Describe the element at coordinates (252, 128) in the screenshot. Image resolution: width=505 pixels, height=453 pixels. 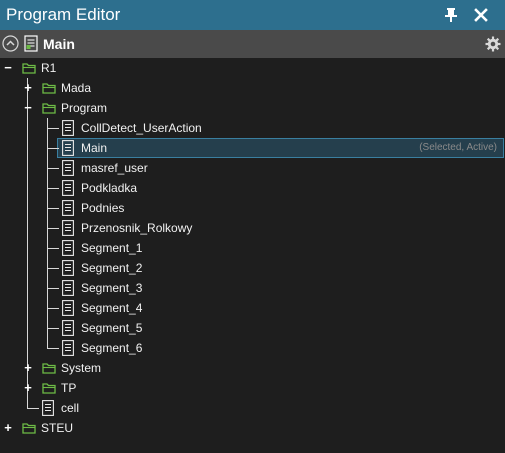
I see `tree-item-colldetect-useraction: CollDetect_UserAction` at that location.